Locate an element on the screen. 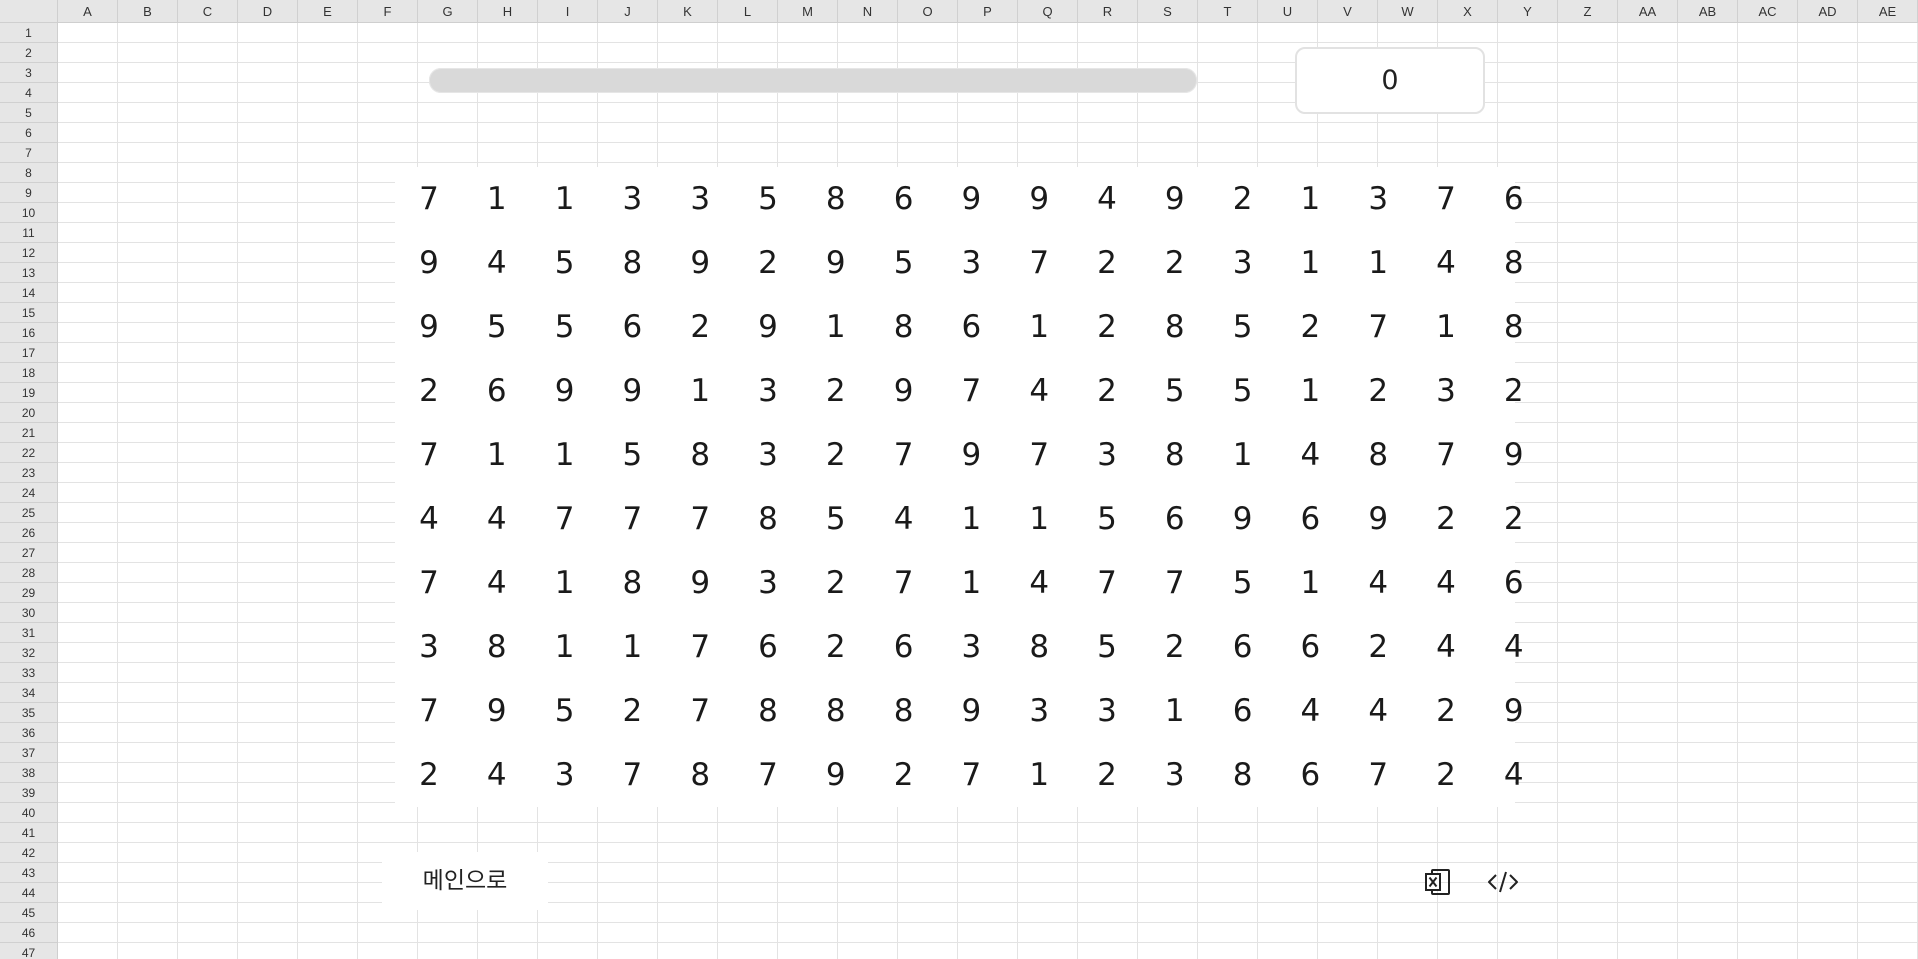 The height and width of the screenshot is (959, 1918). row-header: 15 is located at coordinates (28, 313).